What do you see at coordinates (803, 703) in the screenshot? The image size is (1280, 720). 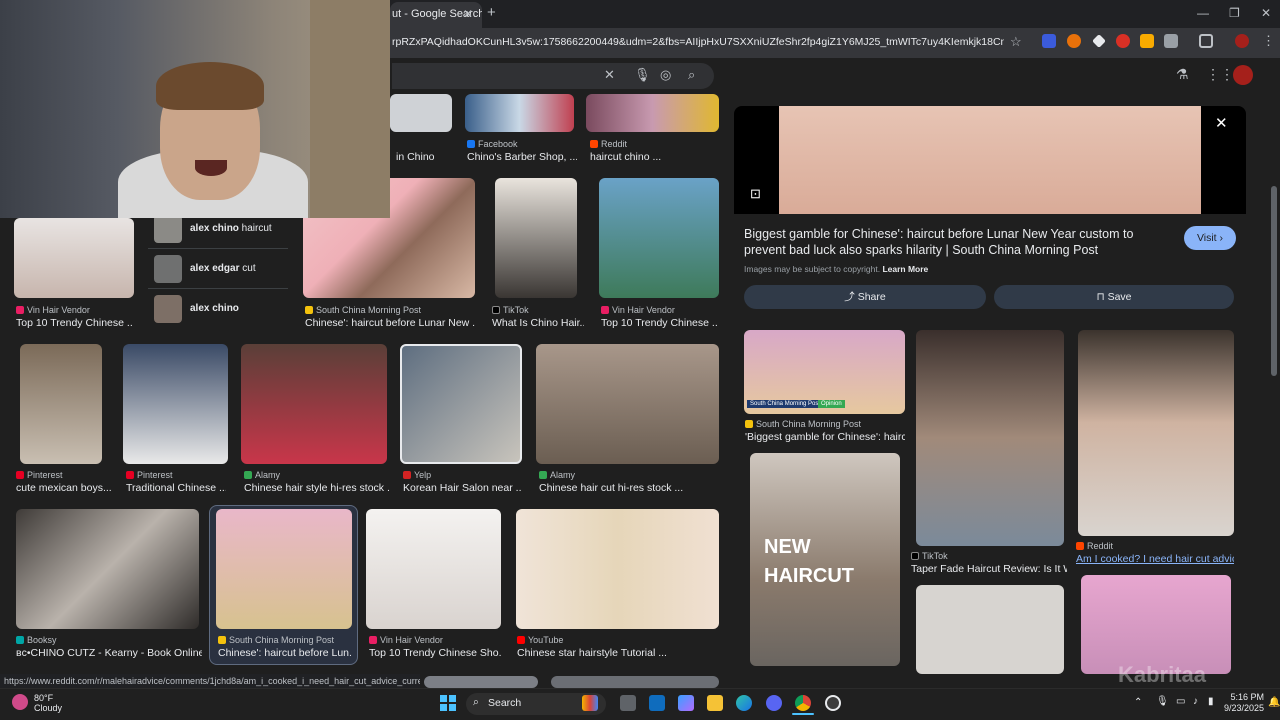 I see `chrome-icon` at bounding box center [803, 703].